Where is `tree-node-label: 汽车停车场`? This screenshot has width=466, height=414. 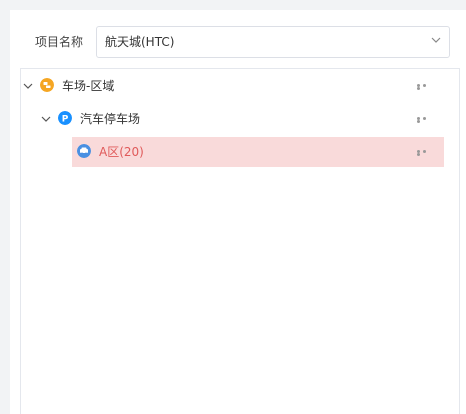
tree-node-label: 汽车停车场 is located at coordinates (110, 119).